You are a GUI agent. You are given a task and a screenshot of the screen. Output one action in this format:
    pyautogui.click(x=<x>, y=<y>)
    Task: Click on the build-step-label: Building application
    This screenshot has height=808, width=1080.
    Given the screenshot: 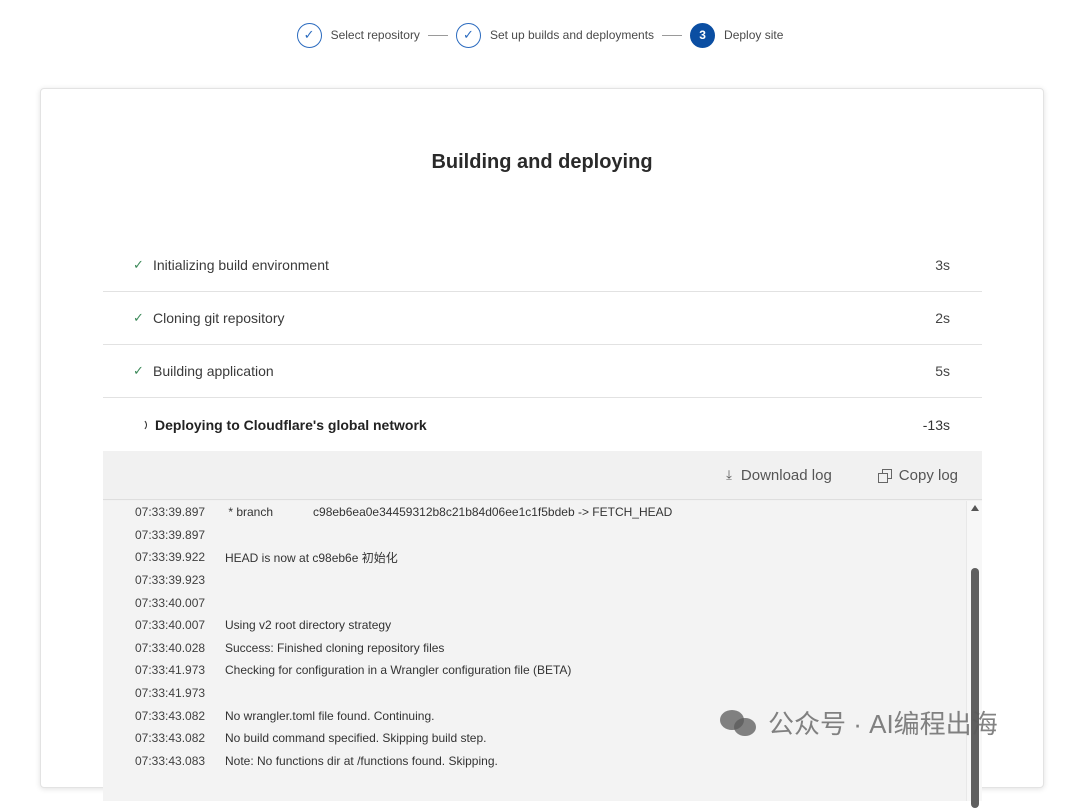 What is the action you would take?
    pyautogui.click(x=213, y=371)
    